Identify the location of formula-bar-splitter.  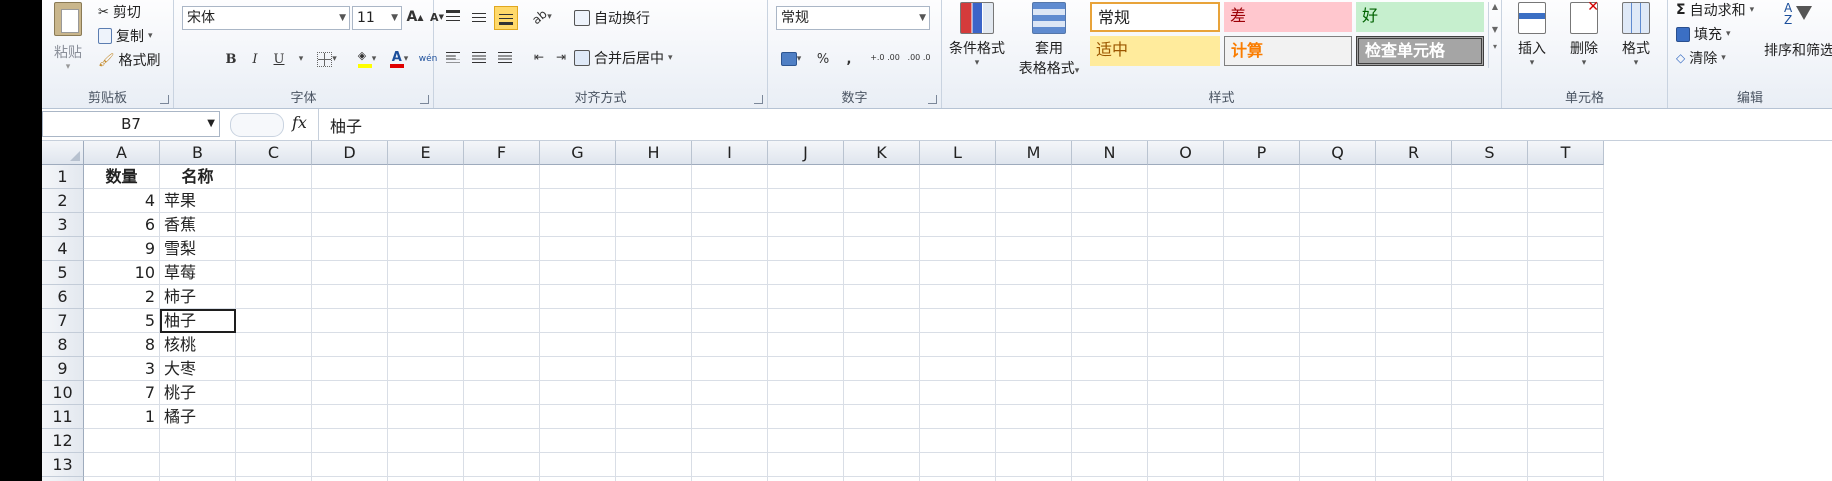
(257, 125).